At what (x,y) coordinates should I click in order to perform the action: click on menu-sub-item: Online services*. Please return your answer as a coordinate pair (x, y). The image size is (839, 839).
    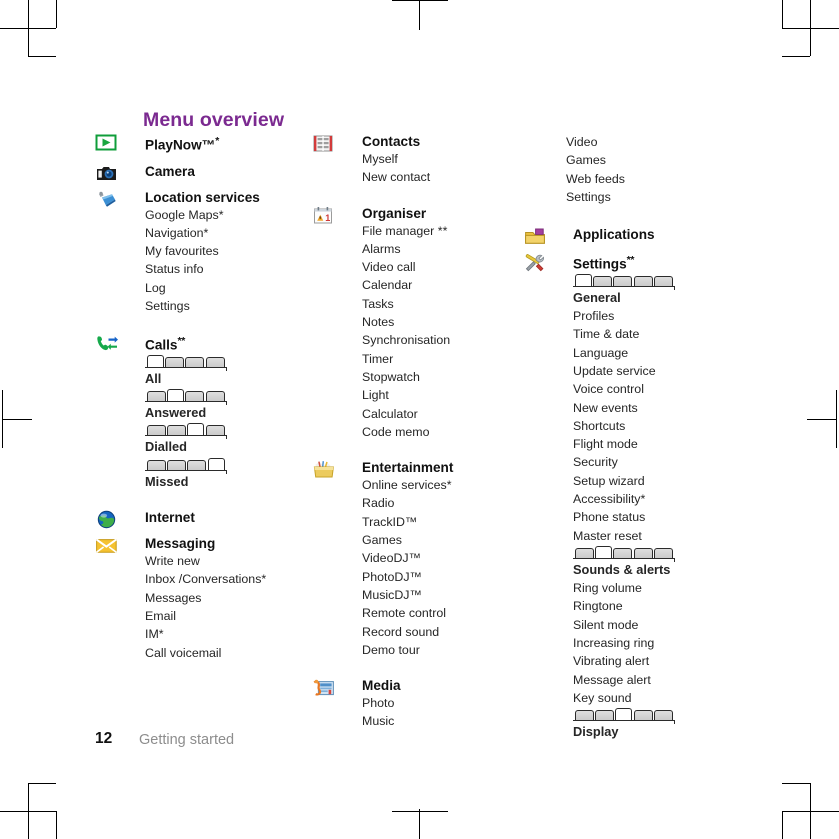
    Looking at the image, I should click on (407, 485).